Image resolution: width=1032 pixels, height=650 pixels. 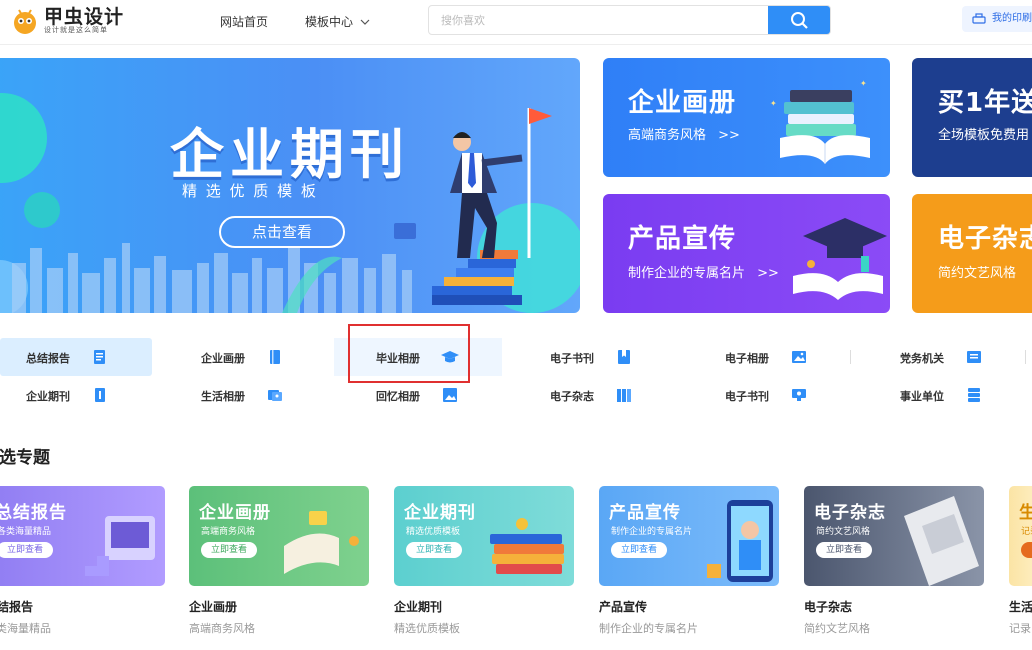 What do you see at coordinates (682, 103) in the screenshot?
I see `promo-title: 企业画册` at bounding box center [682, 103].